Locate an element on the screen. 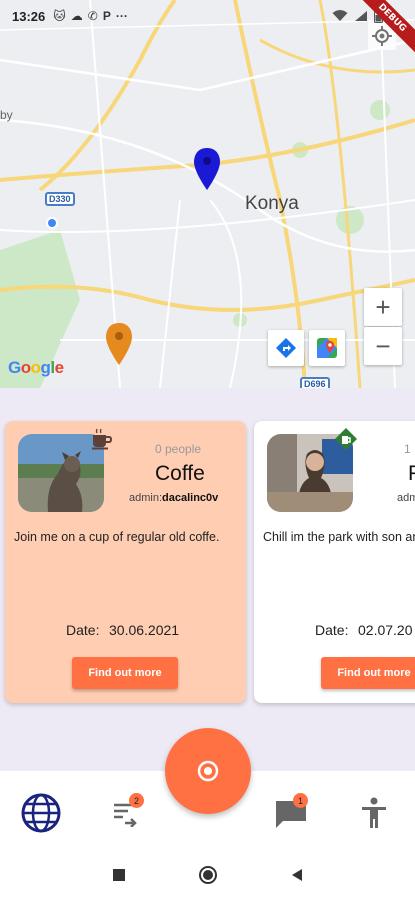 The image size is (415, 900). create-event-fab is located at coordinates (208, 771).